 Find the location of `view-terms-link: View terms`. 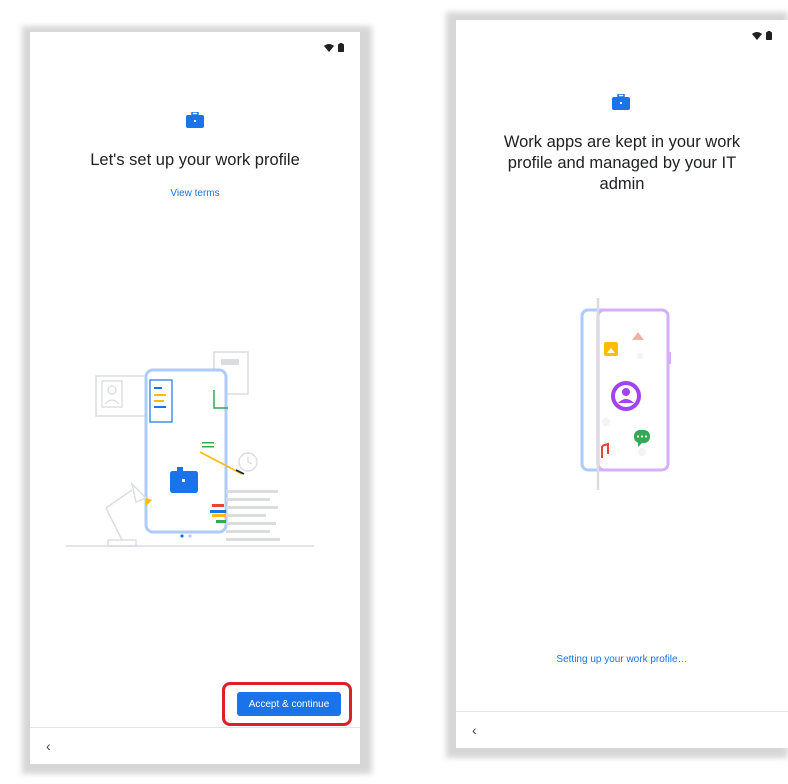

view-terms-link: View terms is located at coordinates (195, 193).